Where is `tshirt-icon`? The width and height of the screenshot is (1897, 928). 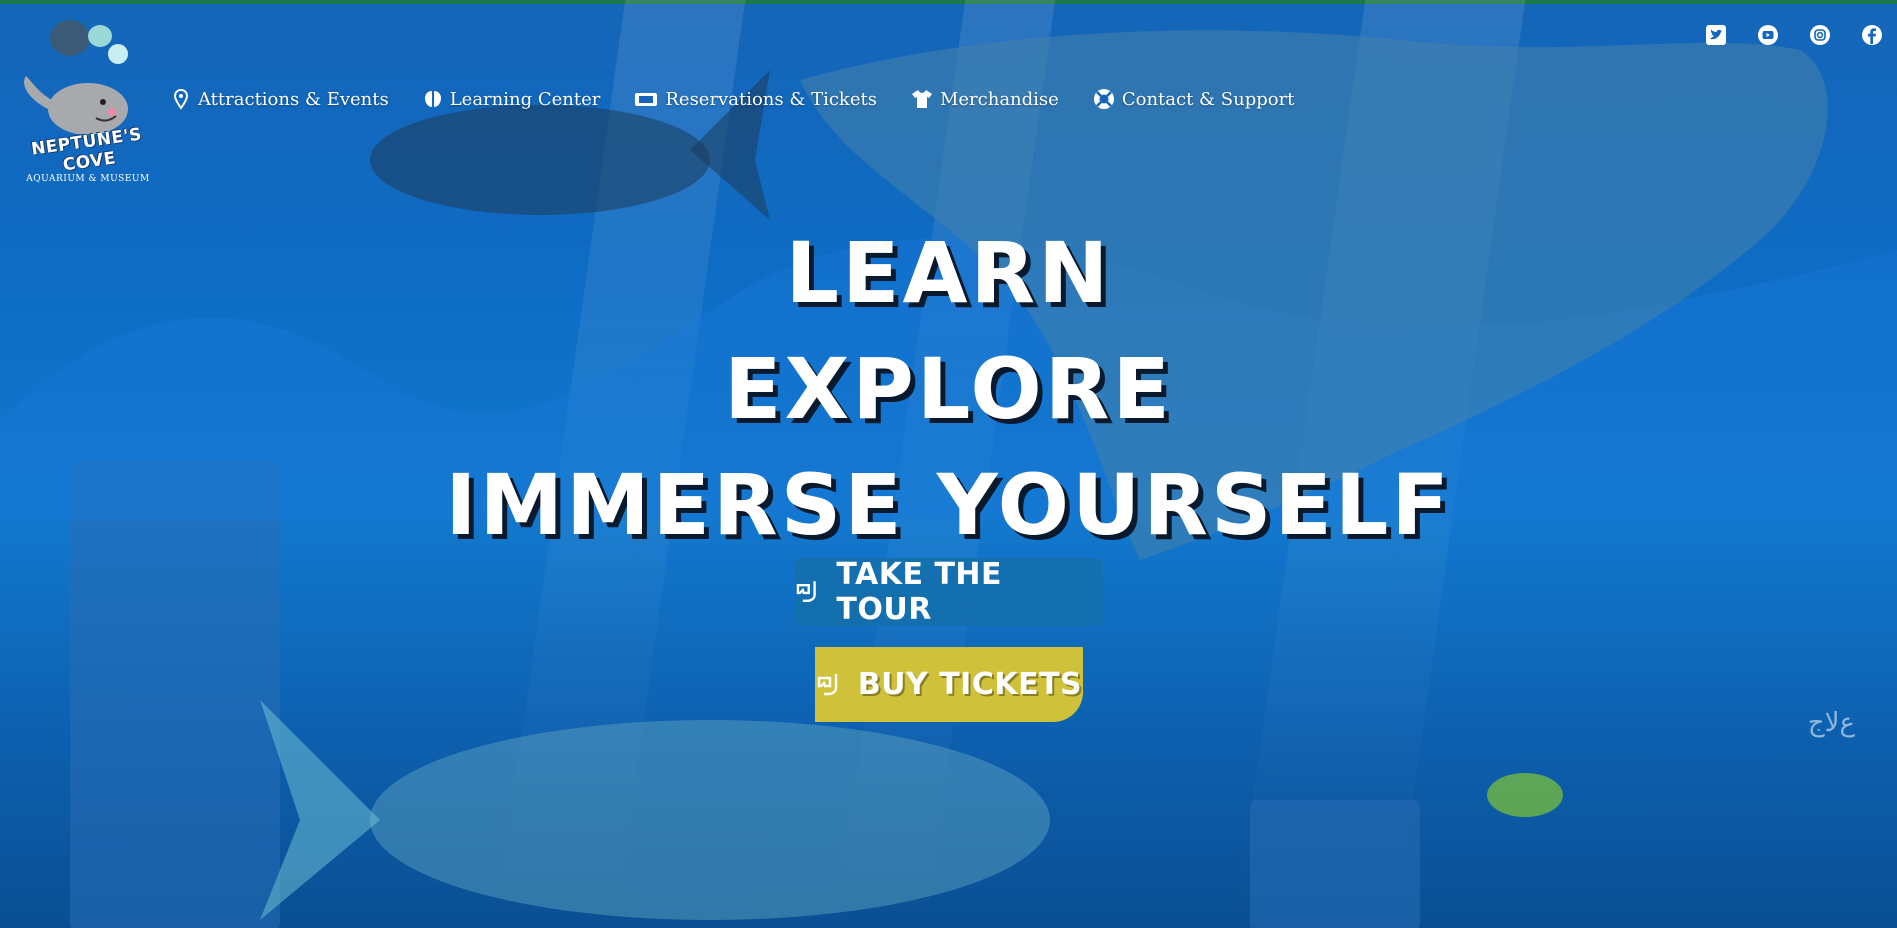
tshirt-icon is located at coordinates (921, 99).